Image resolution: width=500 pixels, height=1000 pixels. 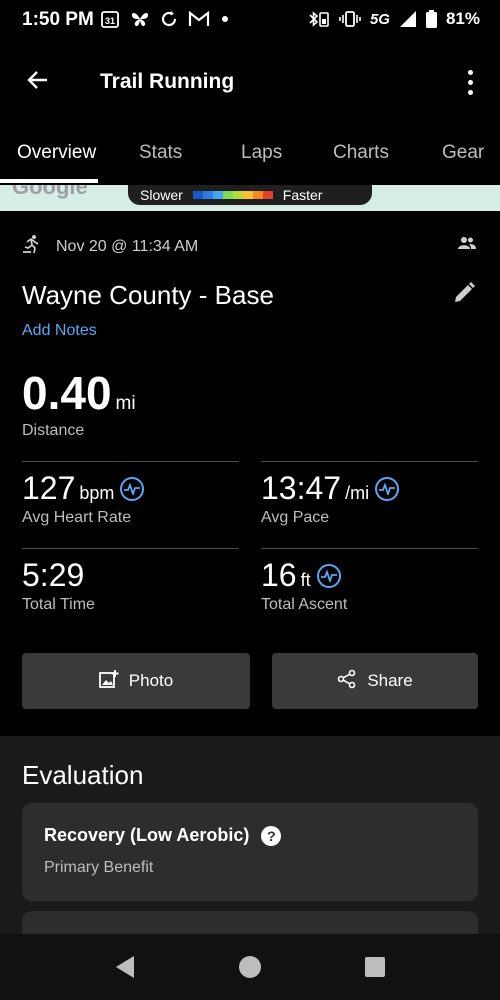 I want to click on nav-recents-button, so click(x=375, y=967).